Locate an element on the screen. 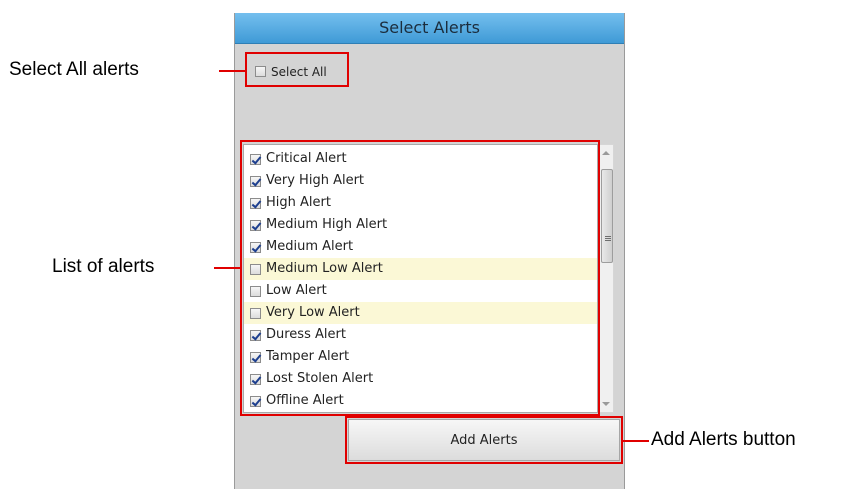 Image resolution: width=856 pixels, height=489 pixels. add-button-highlight-box is located at coordinates (484, 440).